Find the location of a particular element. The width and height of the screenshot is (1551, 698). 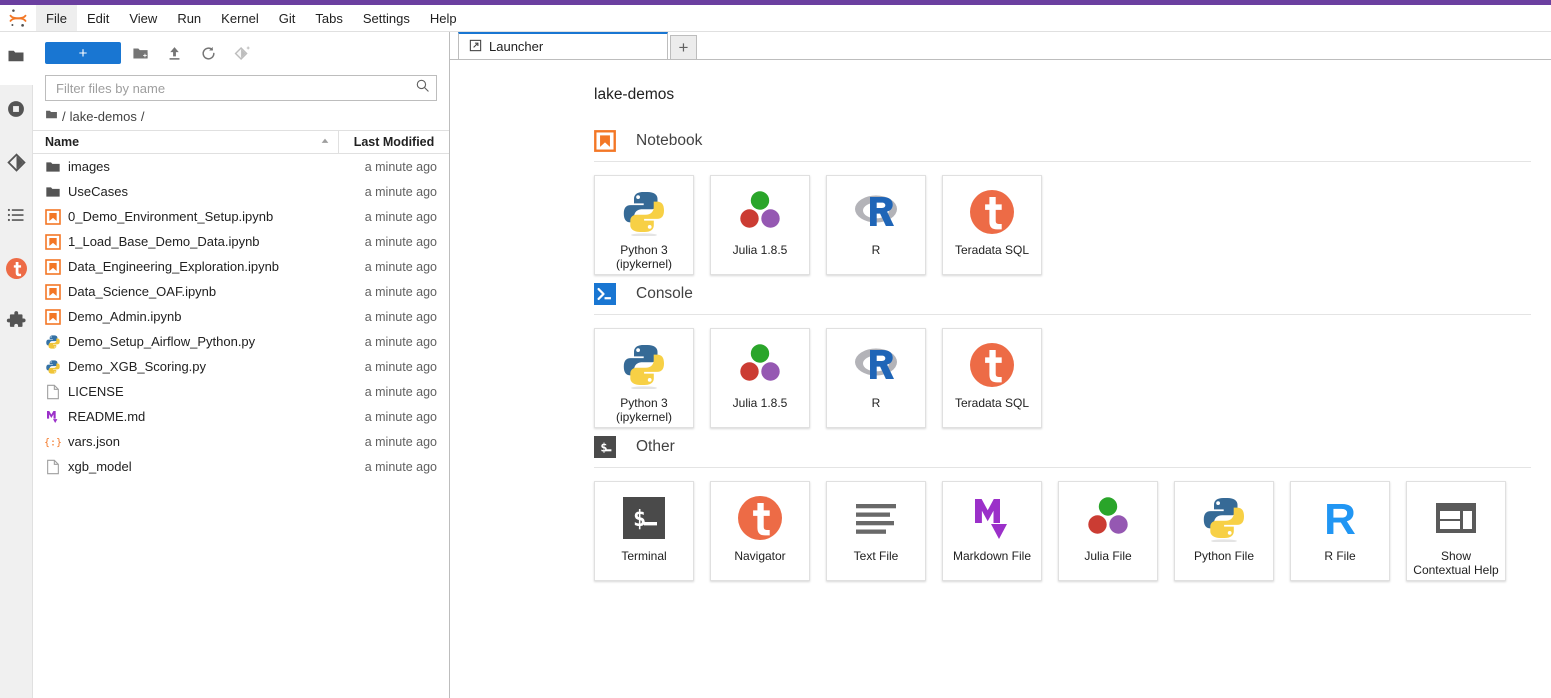

teradata-t-icon is located at coordinates (992, 365).